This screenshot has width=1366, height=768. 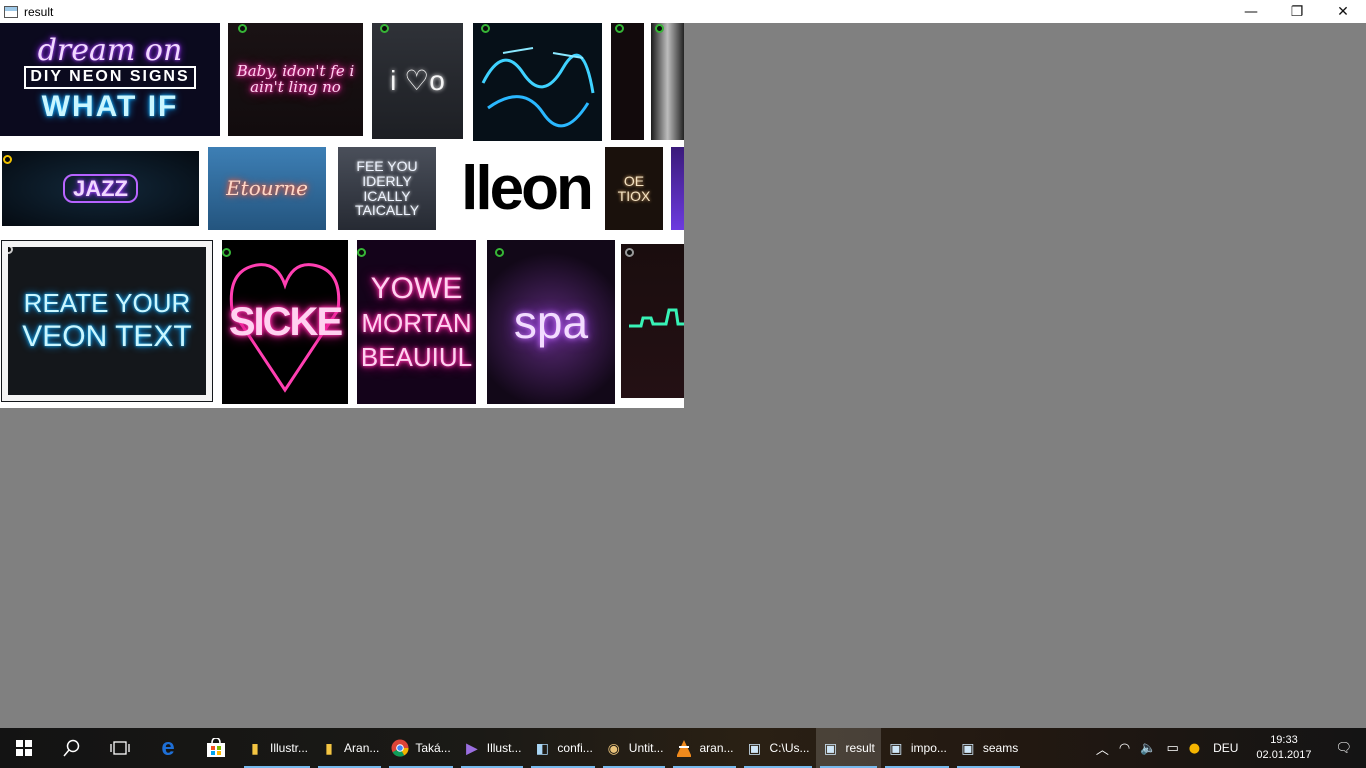 What do you see at coordinates (537, 82) in the screenshot?
I see `image-tile-blue-neon` at bounding box center [537, 82].